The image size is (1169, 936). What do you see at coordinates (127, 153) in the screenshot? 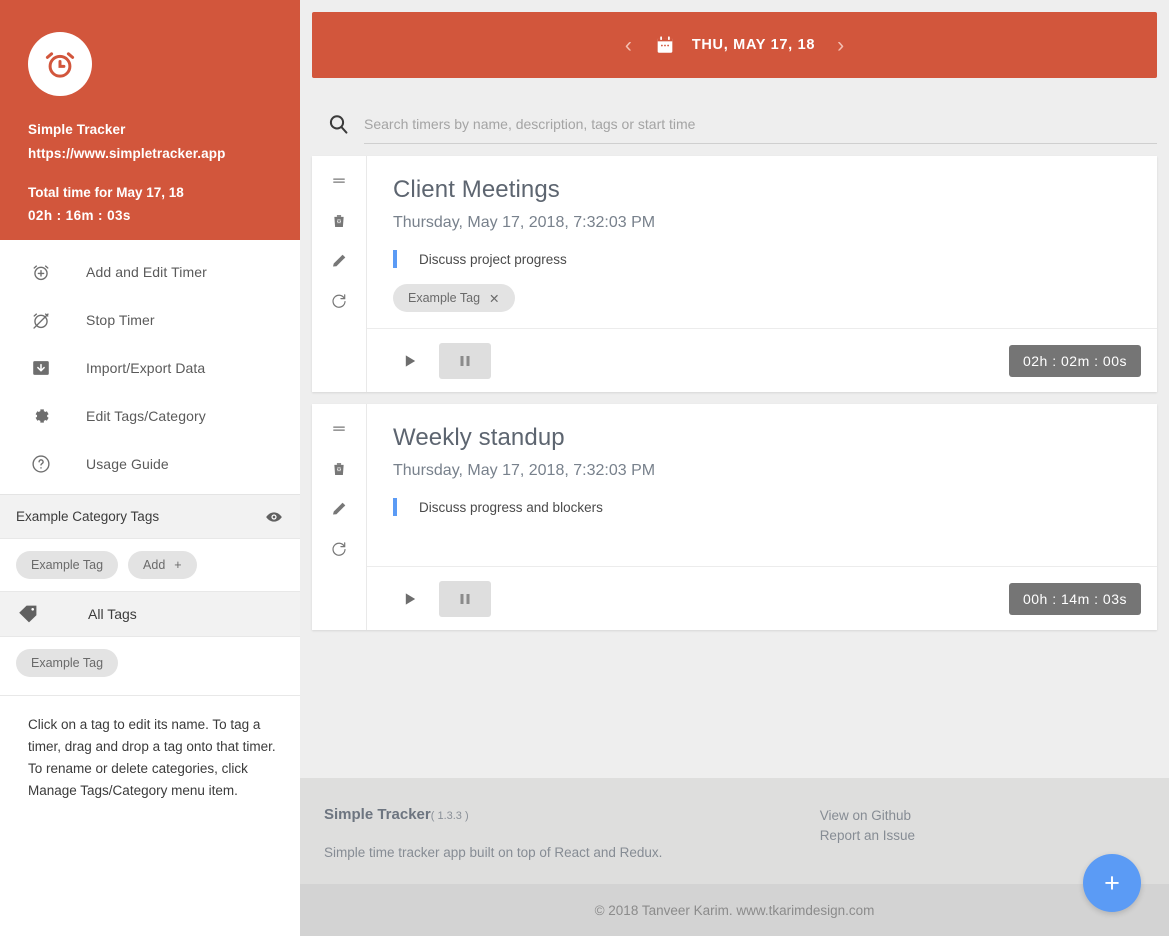
I see `app-url: https://www.simpletracker.app` at bounding box center [127, 153].